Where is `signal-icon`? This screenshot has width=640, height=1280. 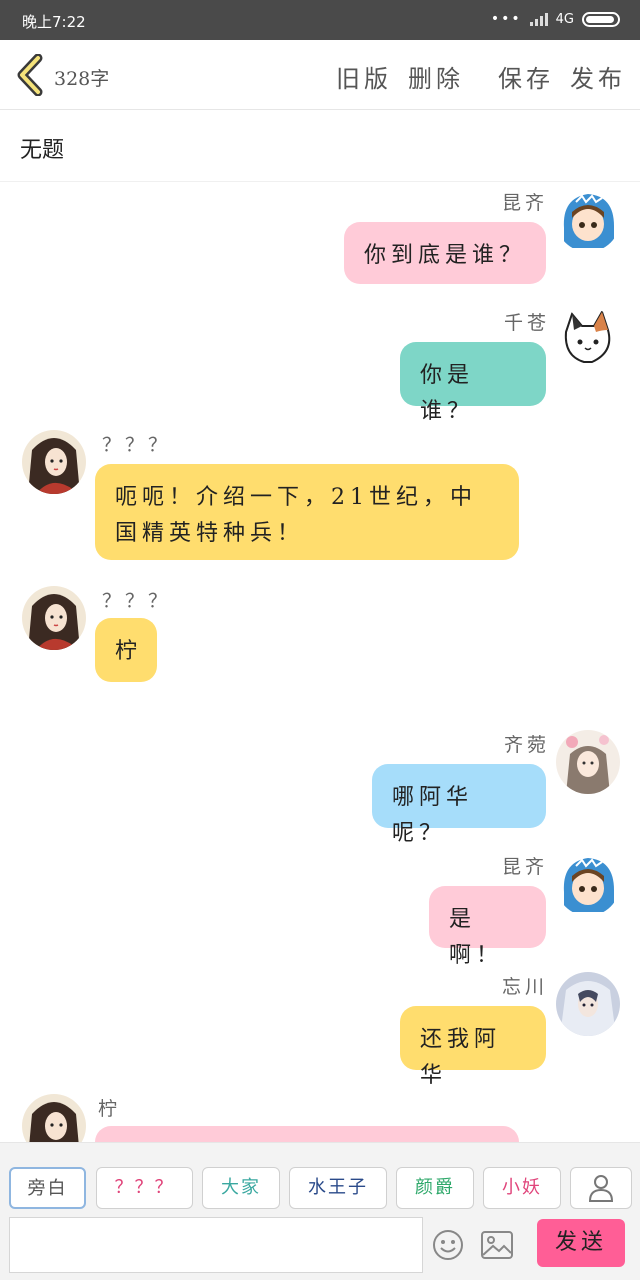
signal-icon is located at coordinates (538, 19).